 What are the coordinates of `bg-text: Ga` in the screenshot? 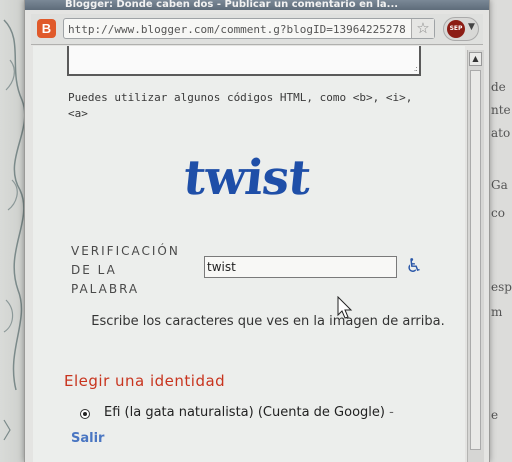 It's located at (499, 185).